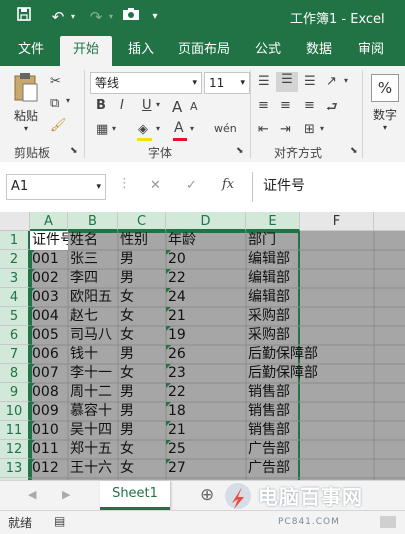  What do you see at coordinates (158, 104) in the screenshot?
I see `underline-dropdown-icon: ▾` at bounding box center [158, 104].